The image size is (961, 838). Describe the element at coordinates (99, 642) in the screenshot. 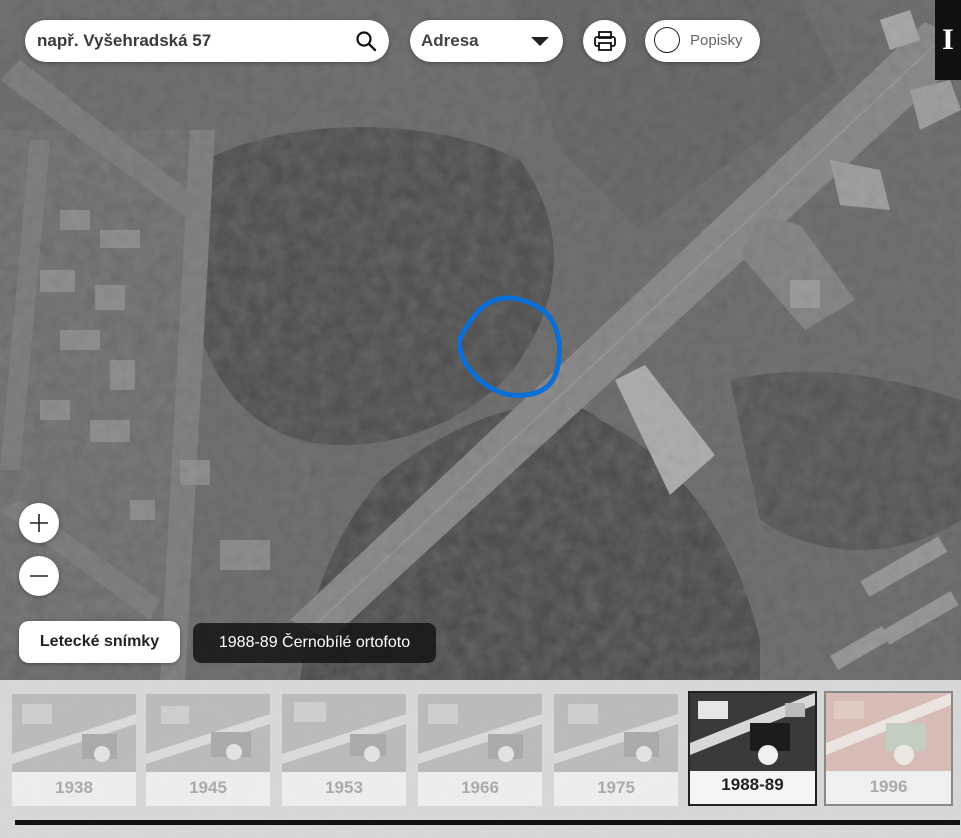

I see `aerial-layers-button: Letecké snímky` at that location.